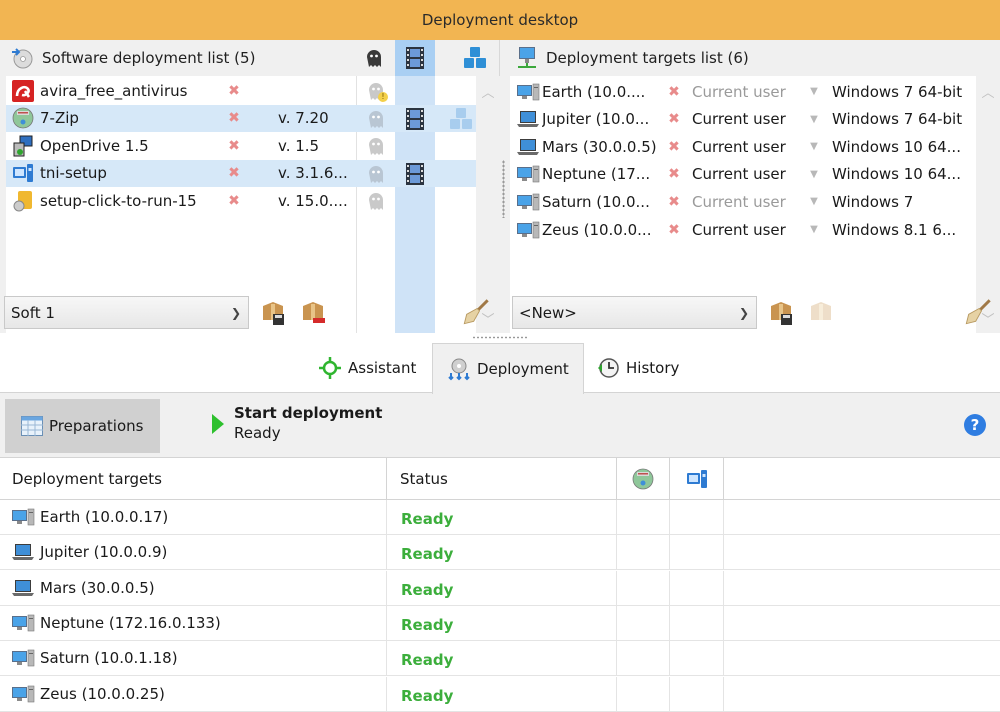 The image size is (1000, 712). Describe the element at coordinates (87, 478) in the screenshot. I see `column-header-targets-label: Deployment targets` at that location.